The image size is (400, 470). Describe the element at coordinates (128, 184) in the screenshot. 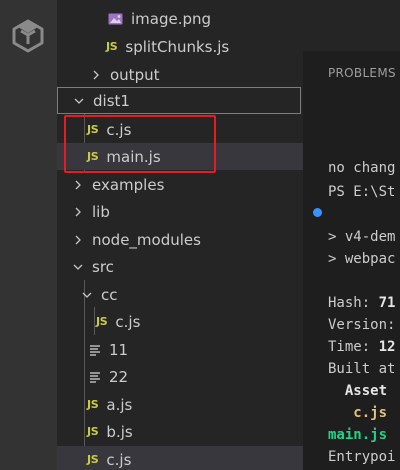

I see `tree-item-label: examples` at that location.